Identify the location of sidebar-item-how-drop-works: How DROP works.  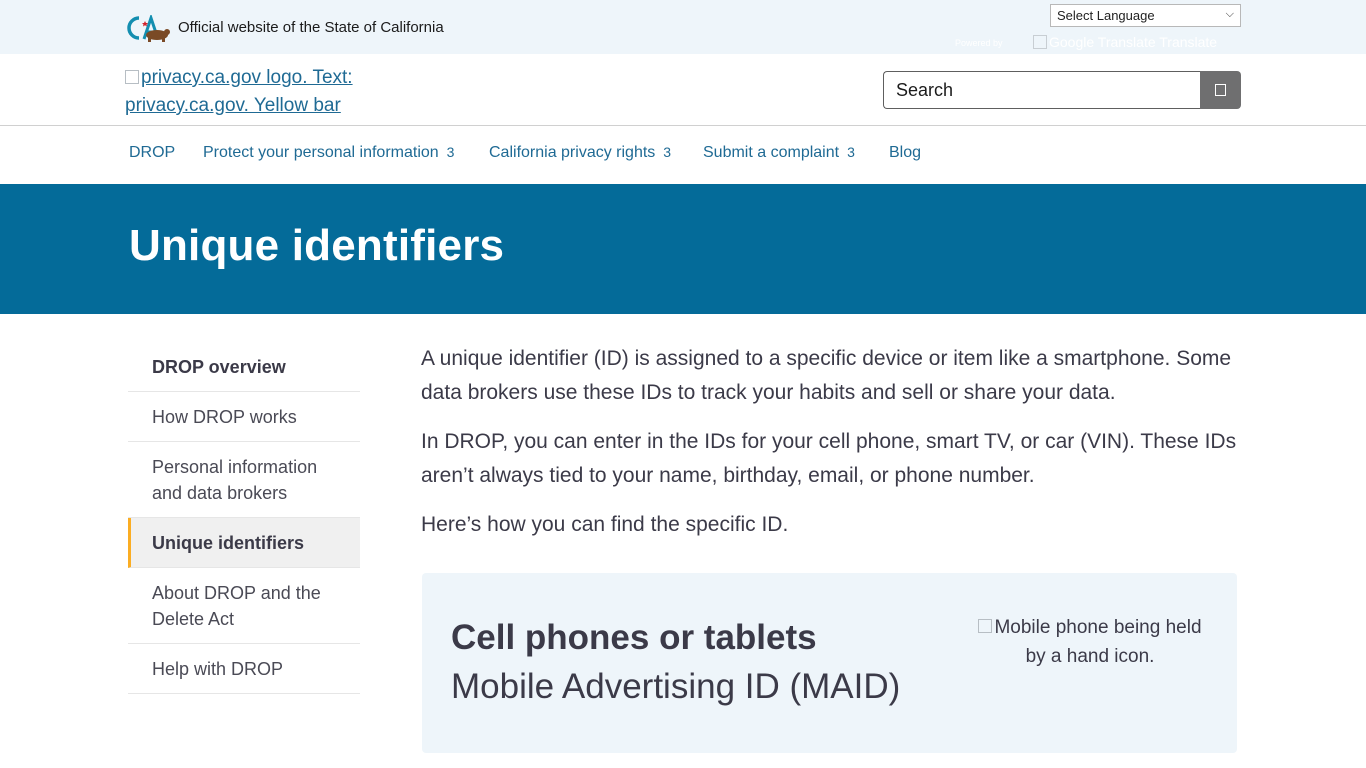
(244, 417).